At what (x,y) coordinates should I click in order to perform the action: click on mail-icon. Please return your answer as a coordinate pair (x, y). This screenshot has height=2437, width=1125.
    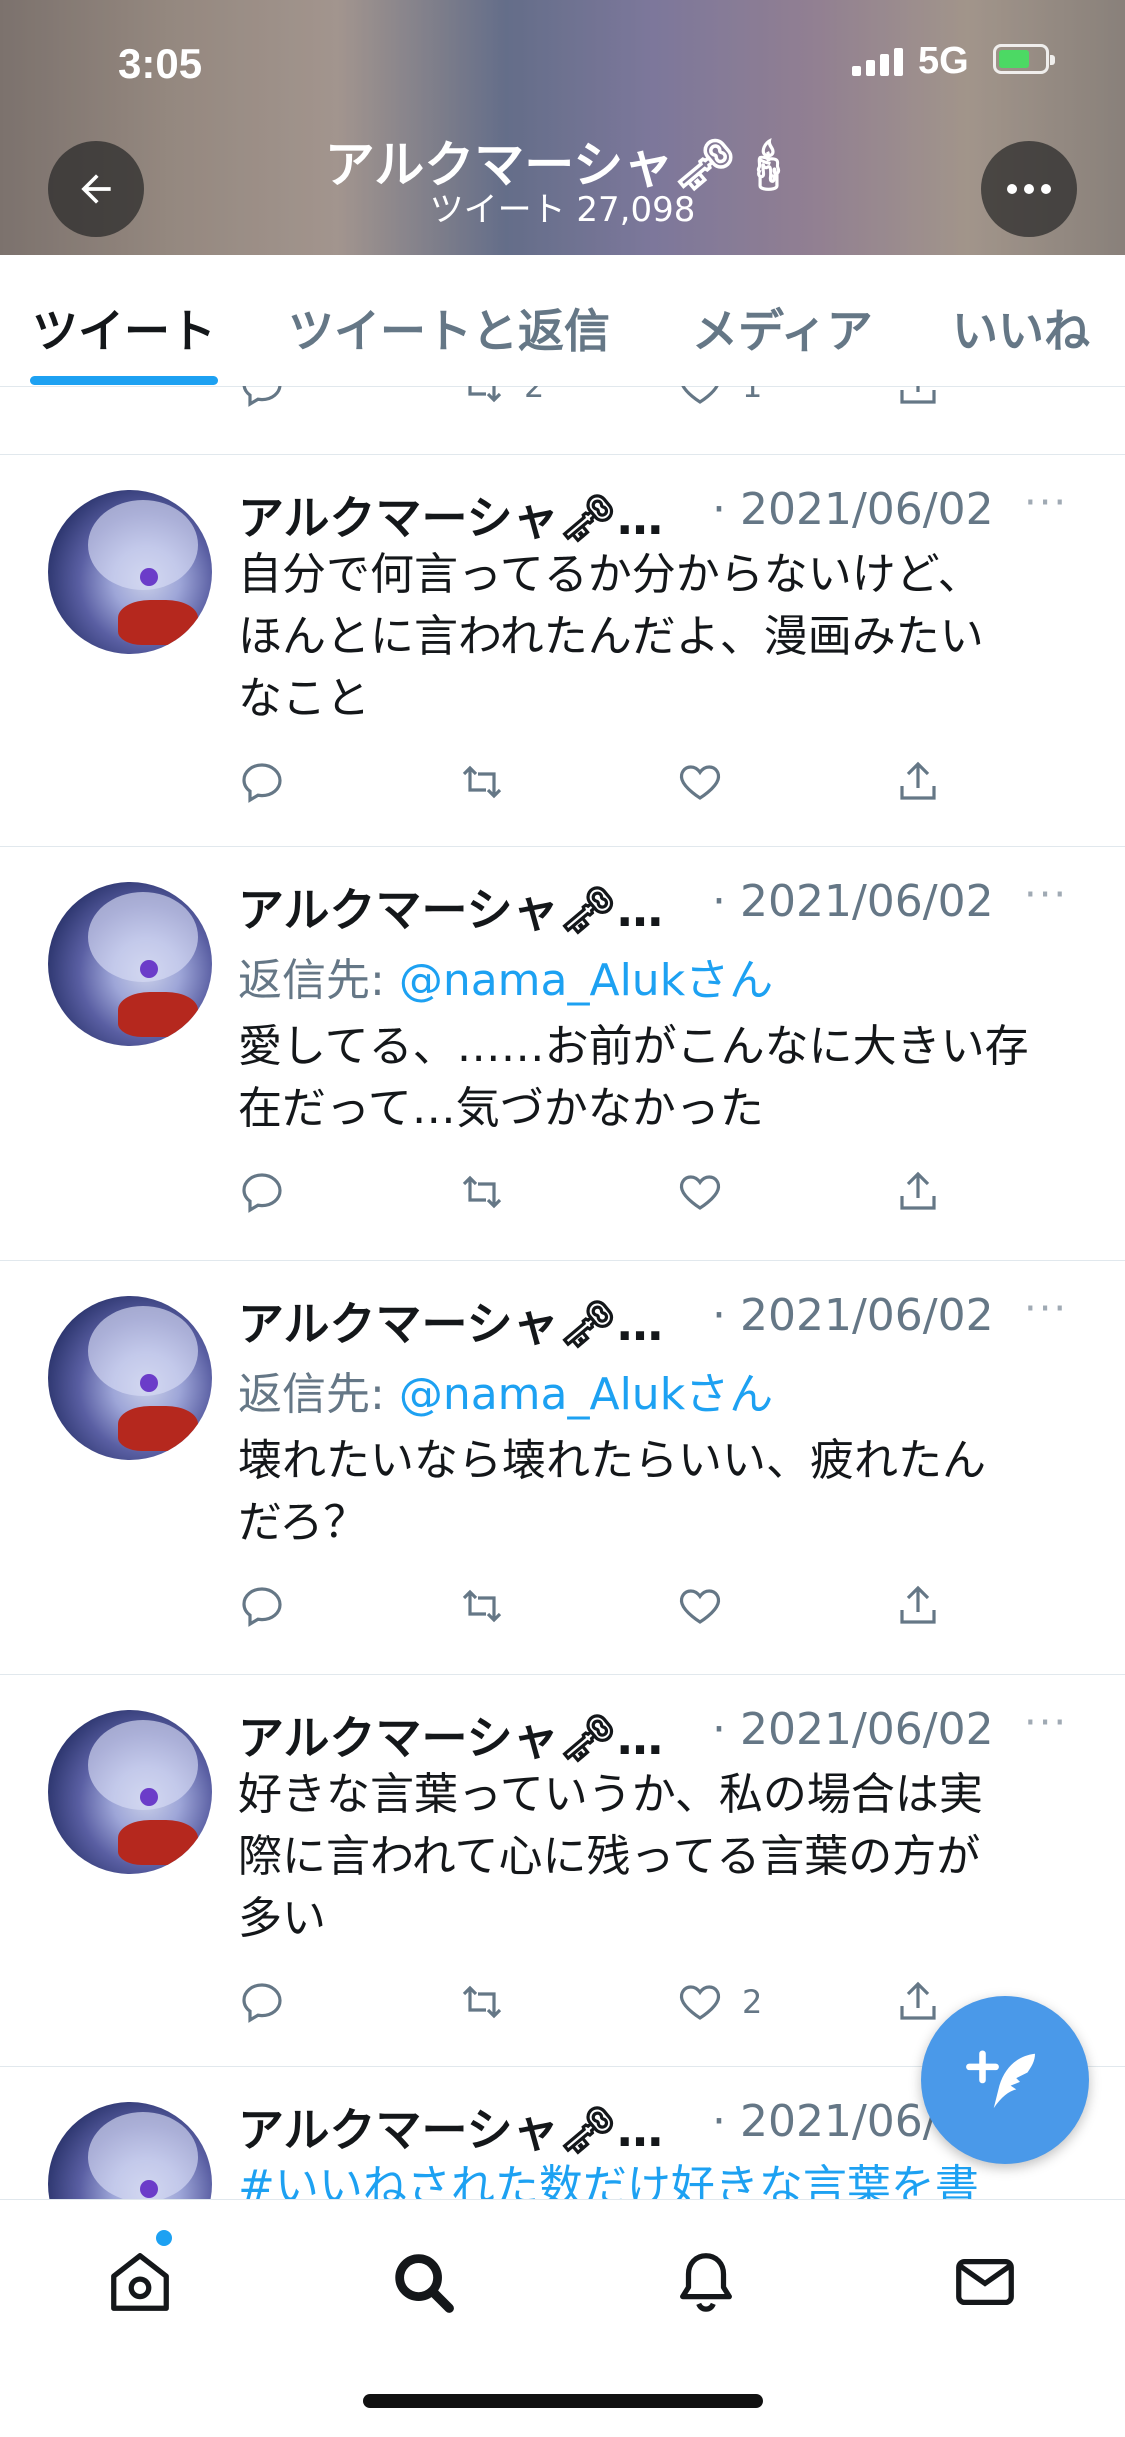
    Looking at the image, I should click on (985, 2282).